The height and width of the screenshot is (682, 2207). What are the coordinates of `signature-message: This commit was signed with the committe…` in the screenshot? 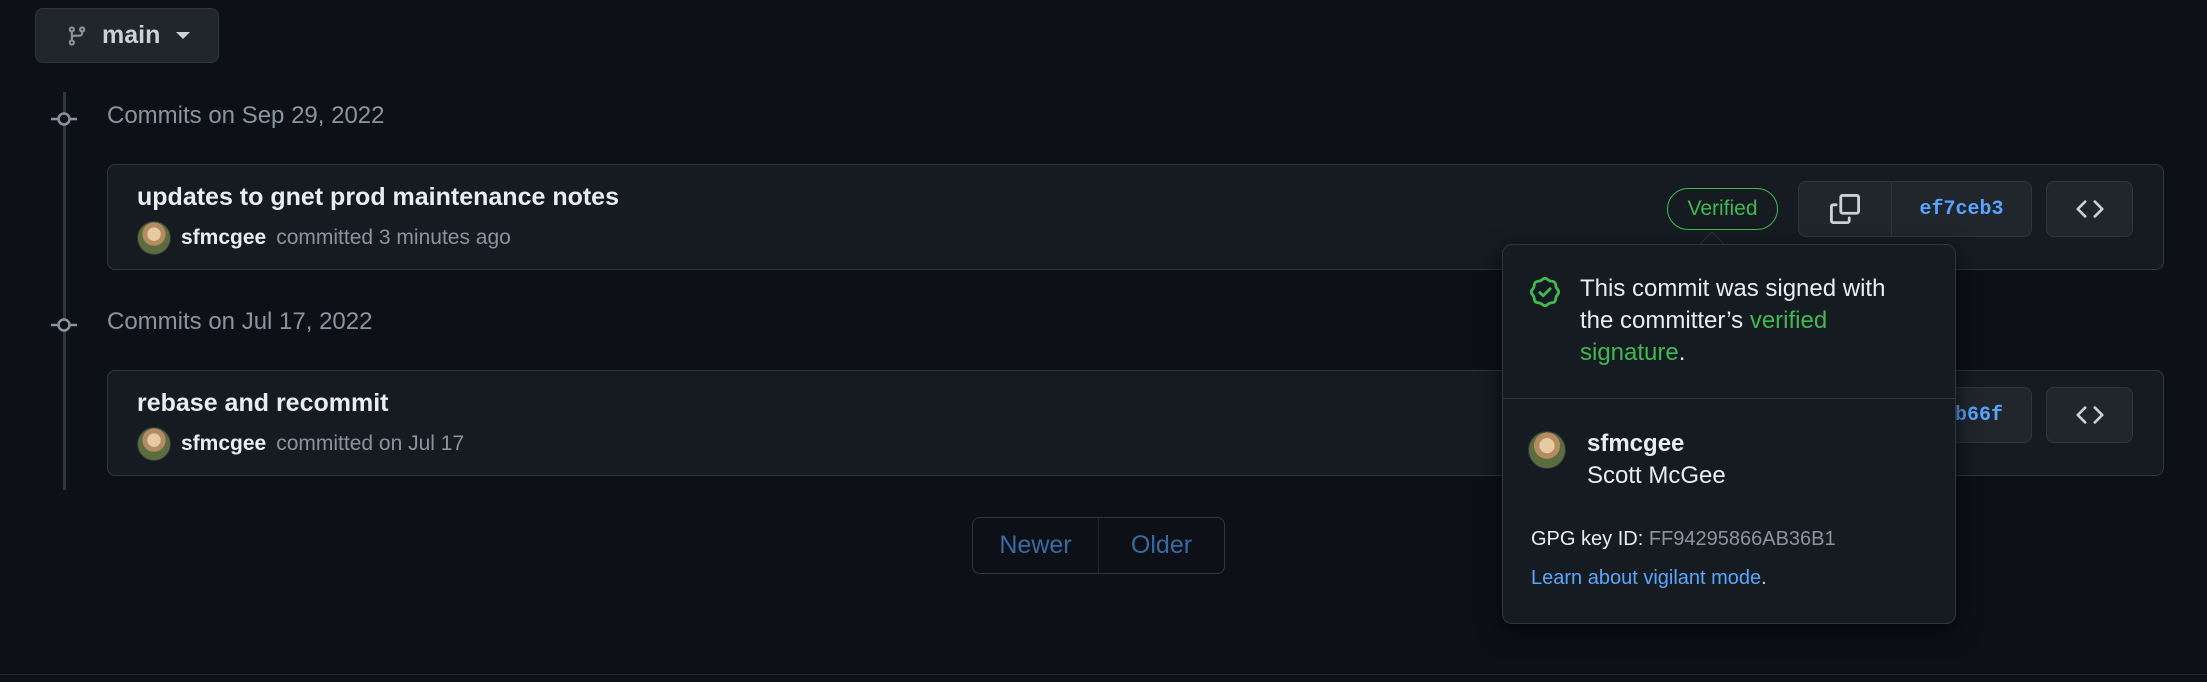 It's located at (1750, 321).